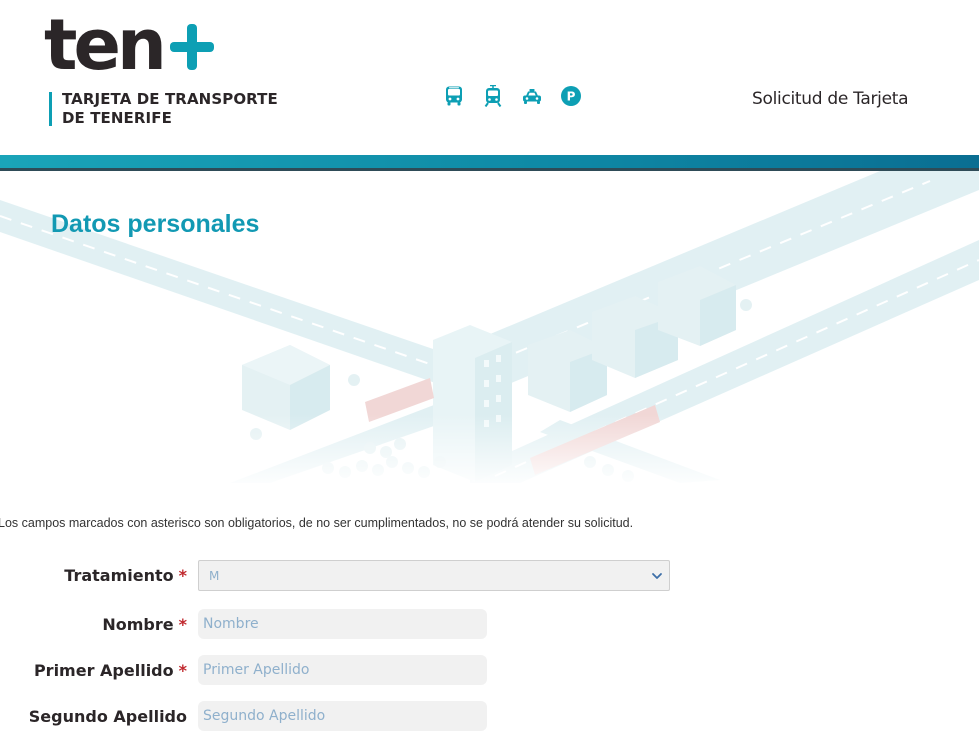 The width and height of the screenshot is (979, 735). I want to click on nombre-input, so click(342, 624).